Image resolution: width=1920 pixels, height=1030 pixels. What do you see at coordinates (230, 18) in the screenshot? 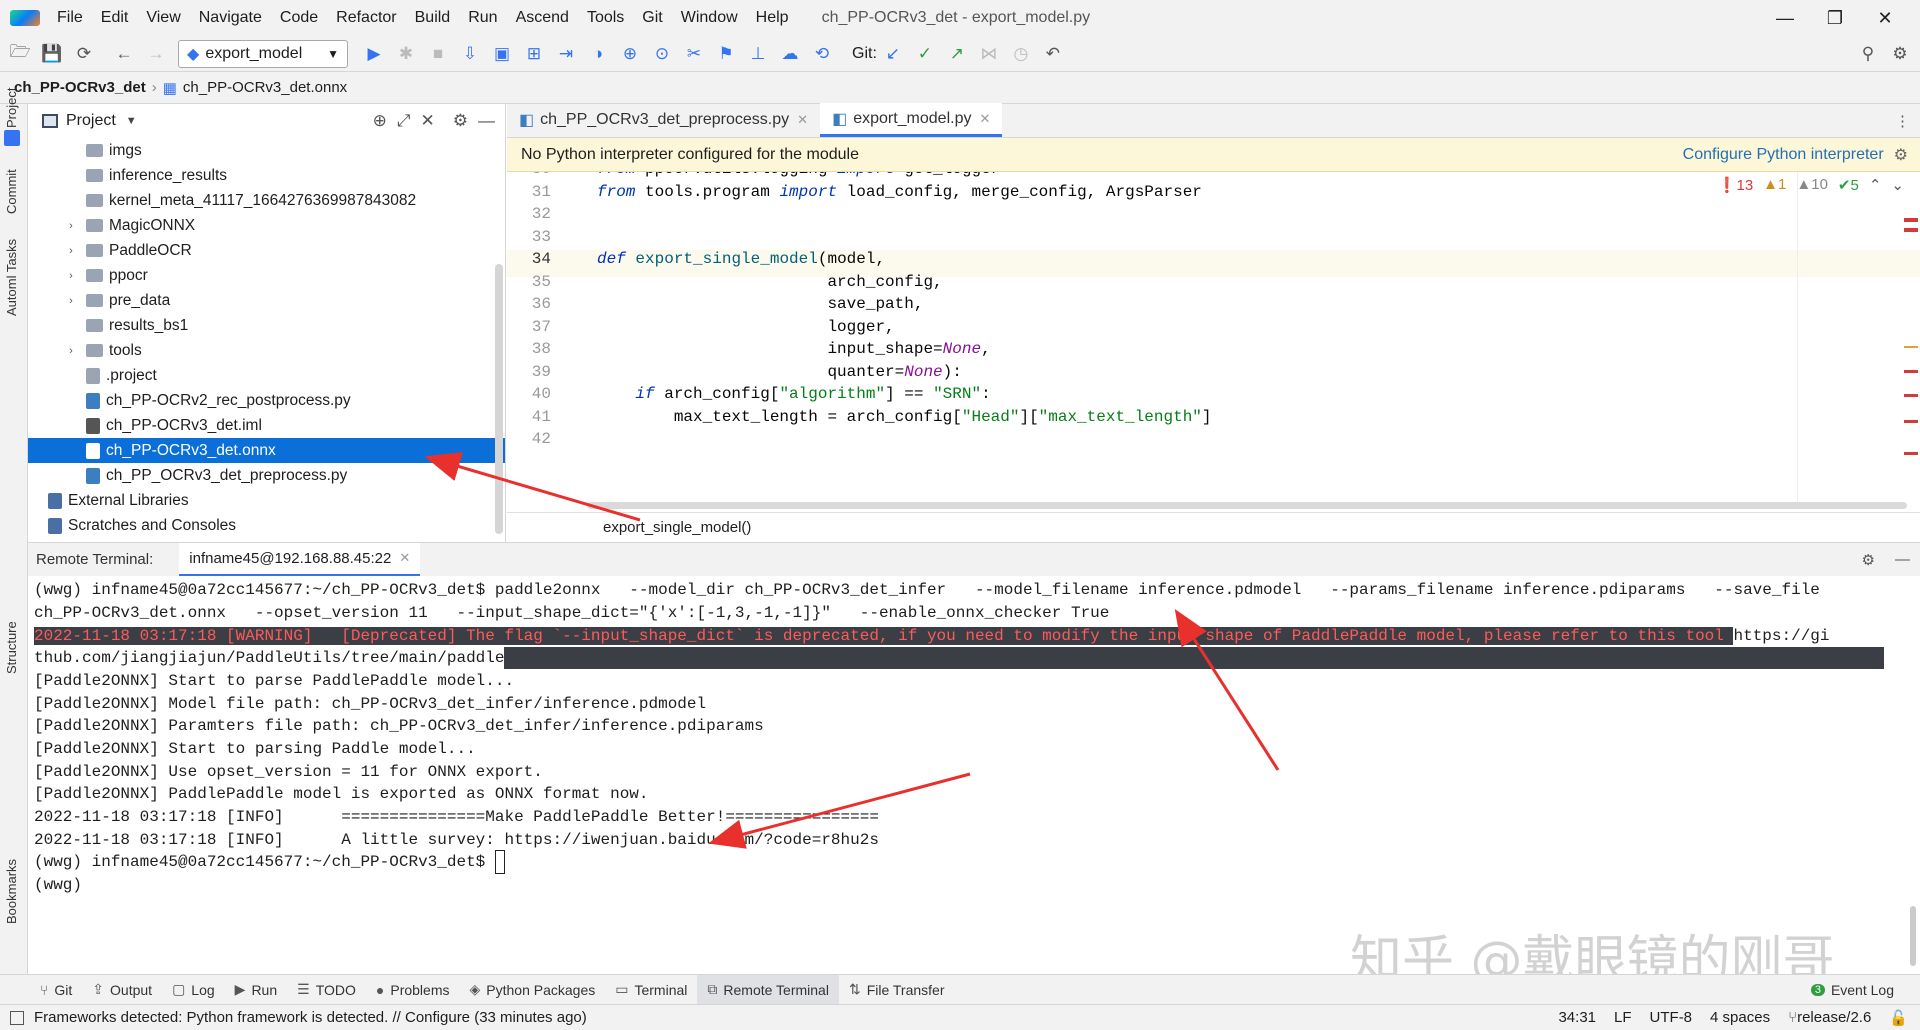
I see `menu-navigate: Navigate` at bounding box center [230, 18].